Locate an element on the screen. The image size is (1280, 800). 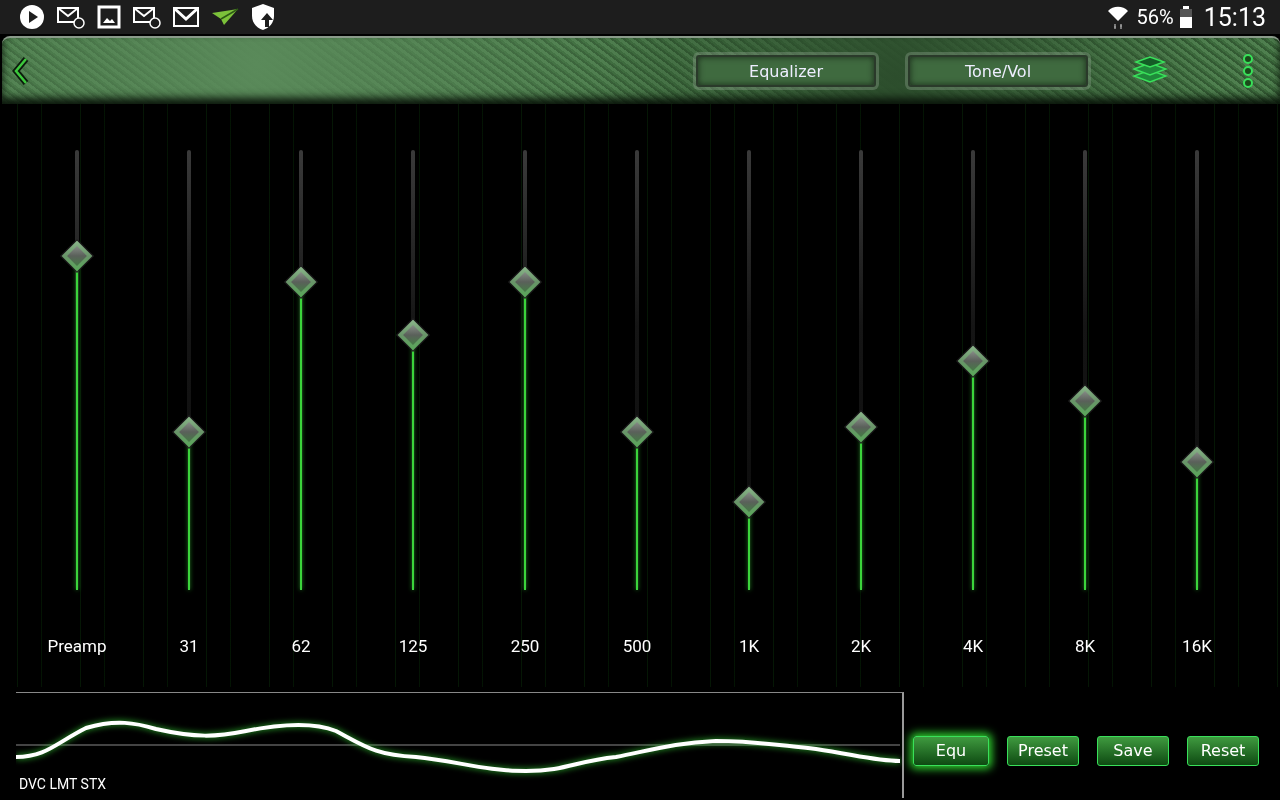
band-label: 125 is located at coordinates (413, 646).